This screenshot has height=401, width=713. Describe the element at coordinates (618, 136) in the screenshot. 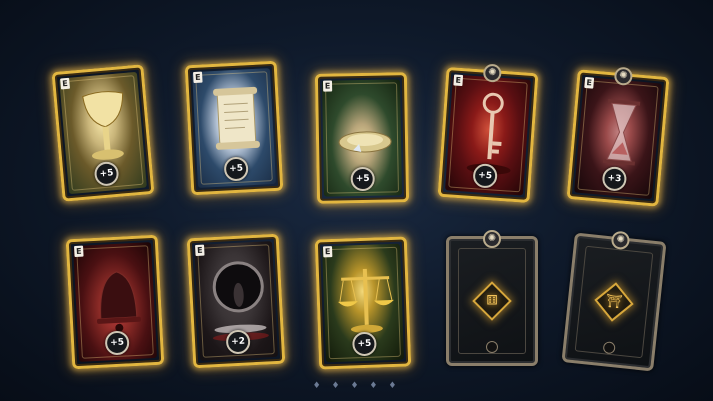

I see `card-hourglass: E ✺ +3` at that location.